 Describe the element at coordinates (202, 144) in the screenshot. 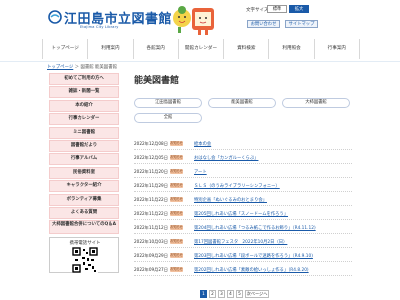

I see `news-title-link: 絵本の会` at that location.